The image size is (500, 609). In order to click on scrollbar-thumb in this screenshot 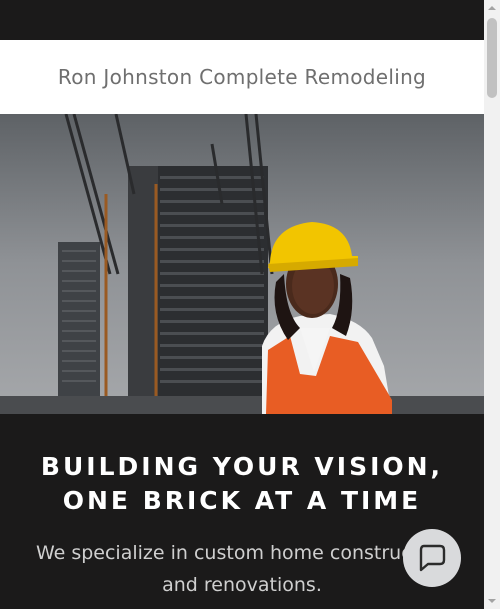, I will do `click(492, 58)`.